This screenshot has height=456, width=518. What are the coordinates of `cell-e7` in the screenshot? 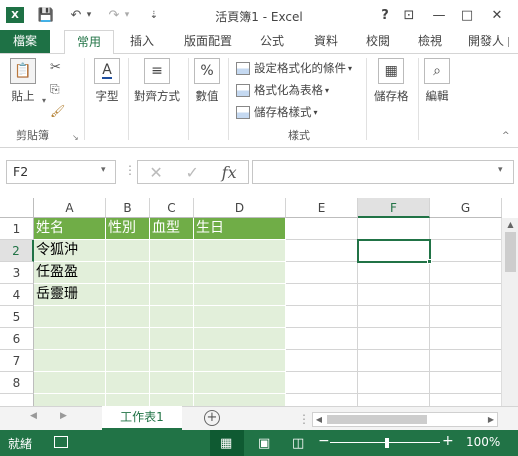 It's located at (322, 361).